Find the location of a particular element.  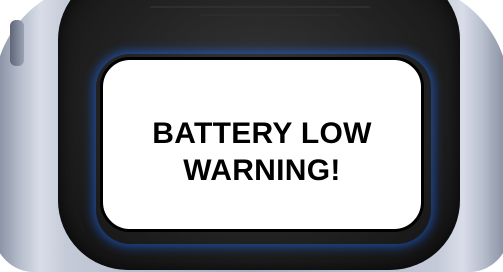

side-button is located at coordinates (17, 43).